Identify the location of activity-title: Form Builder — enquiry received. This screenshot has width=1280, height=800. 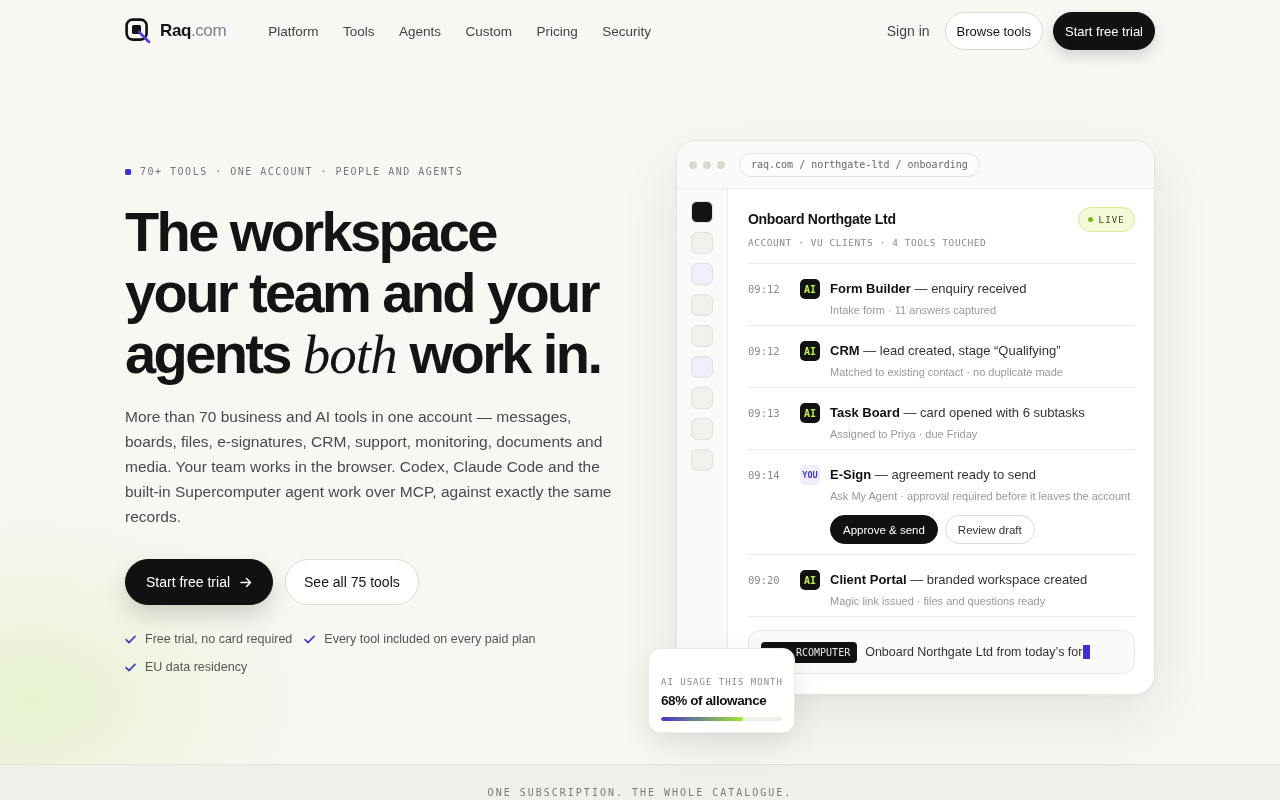
(928, 289).